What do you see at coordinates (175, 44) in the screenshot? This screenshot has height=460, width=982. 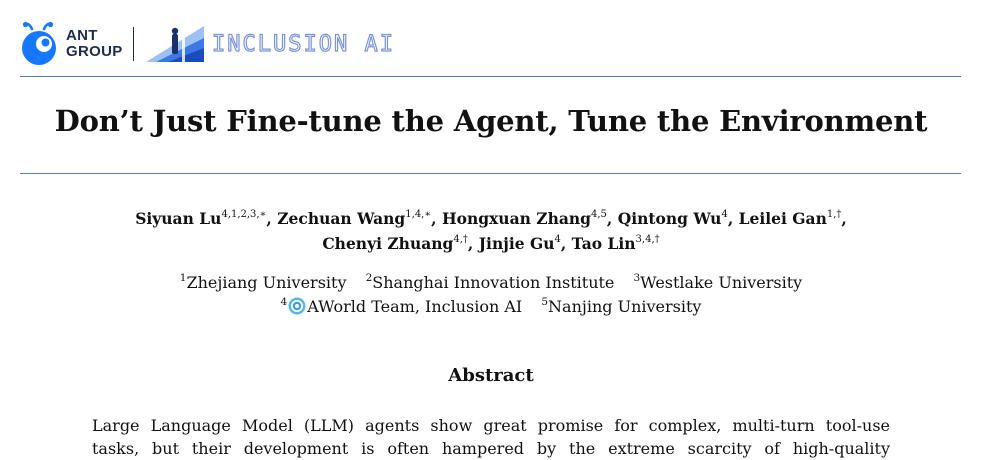 I see `inclusion-figure-icon` at bounding box center [175, 44].